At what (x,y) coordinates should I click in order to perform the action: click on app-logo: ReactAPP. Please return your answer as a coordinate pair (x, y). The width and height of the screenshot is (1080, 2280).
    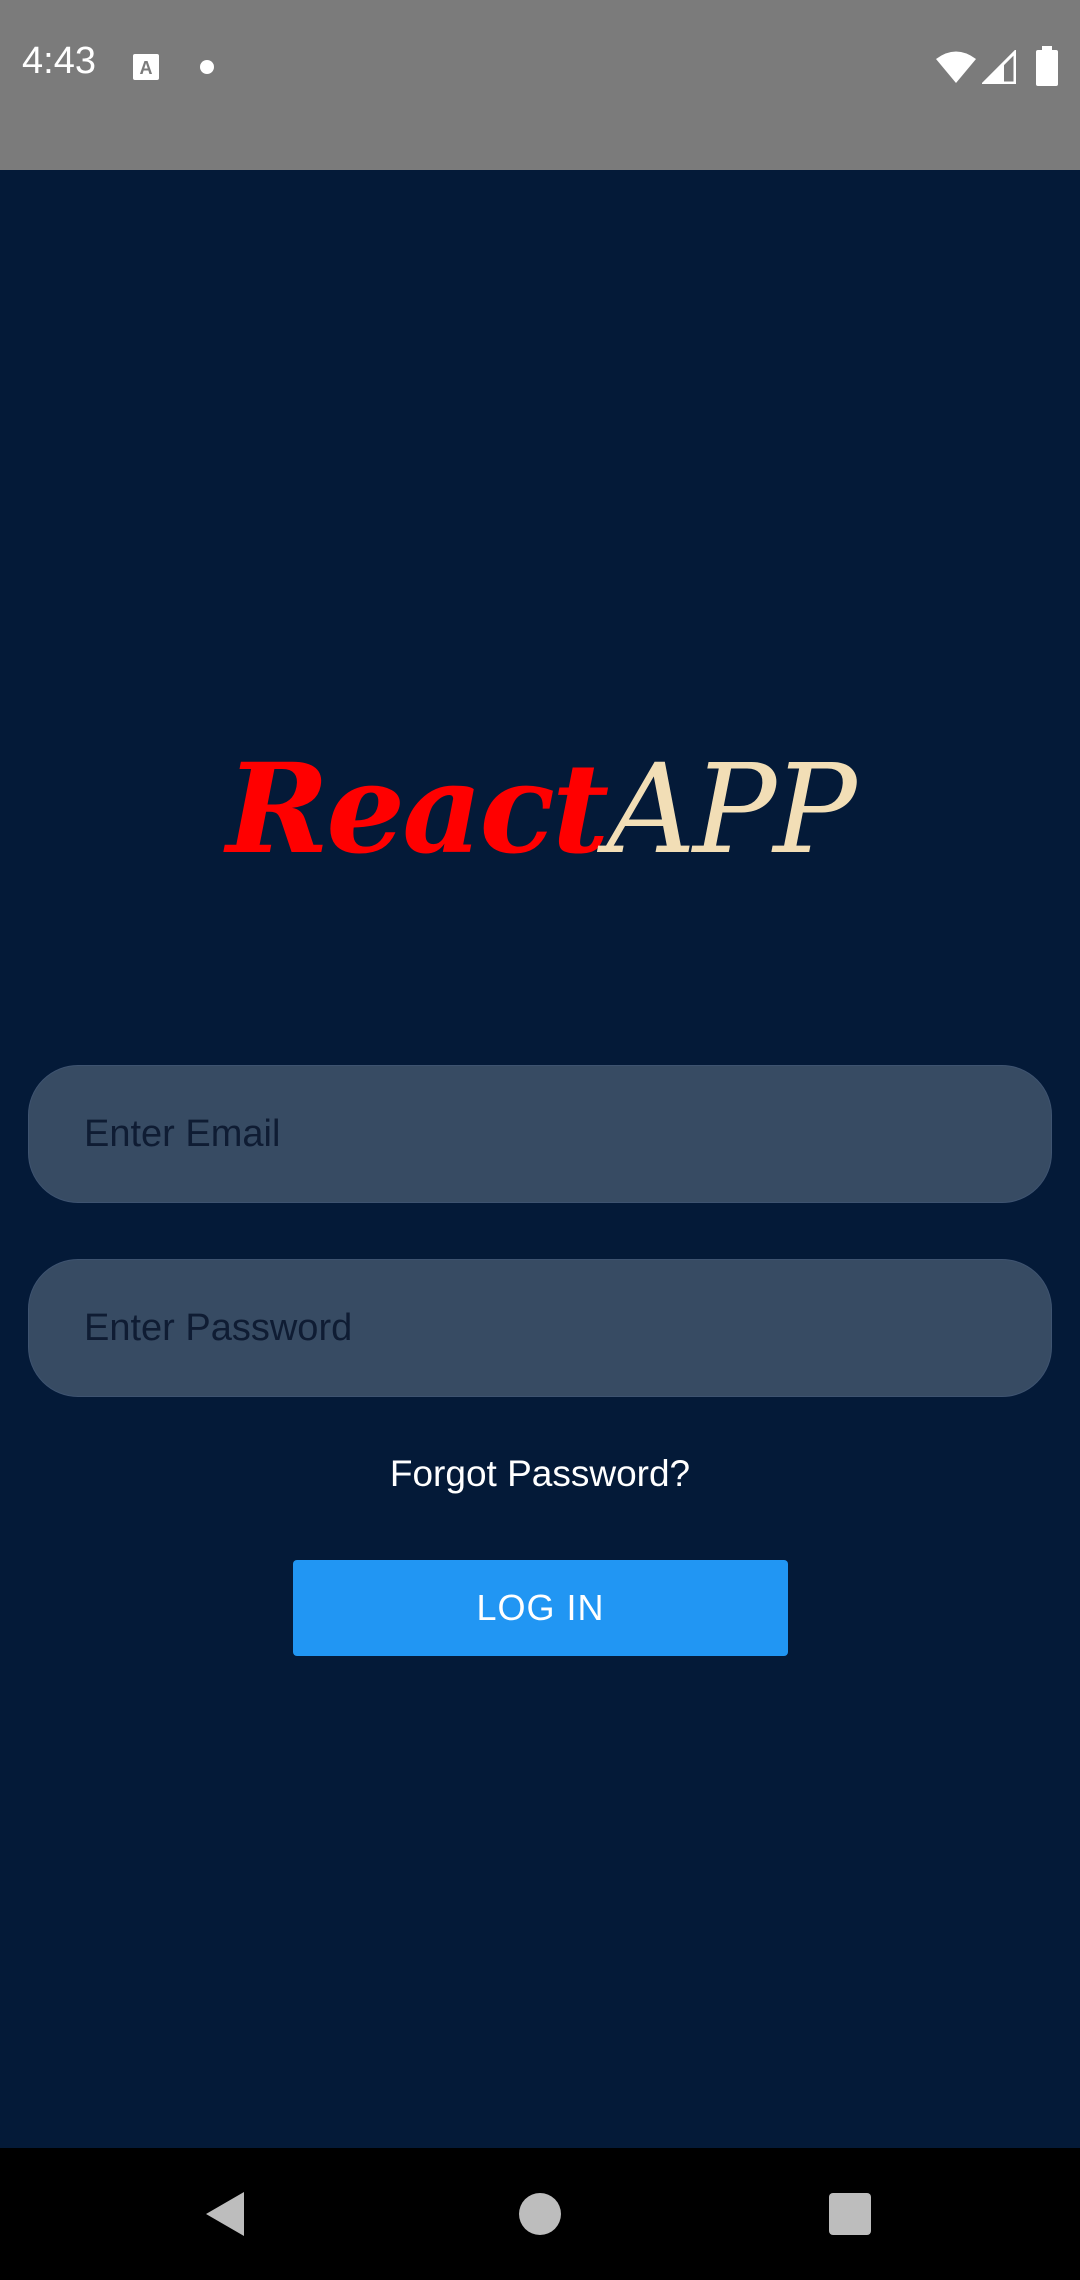
    Looking at the image, I should click on (540, 809).